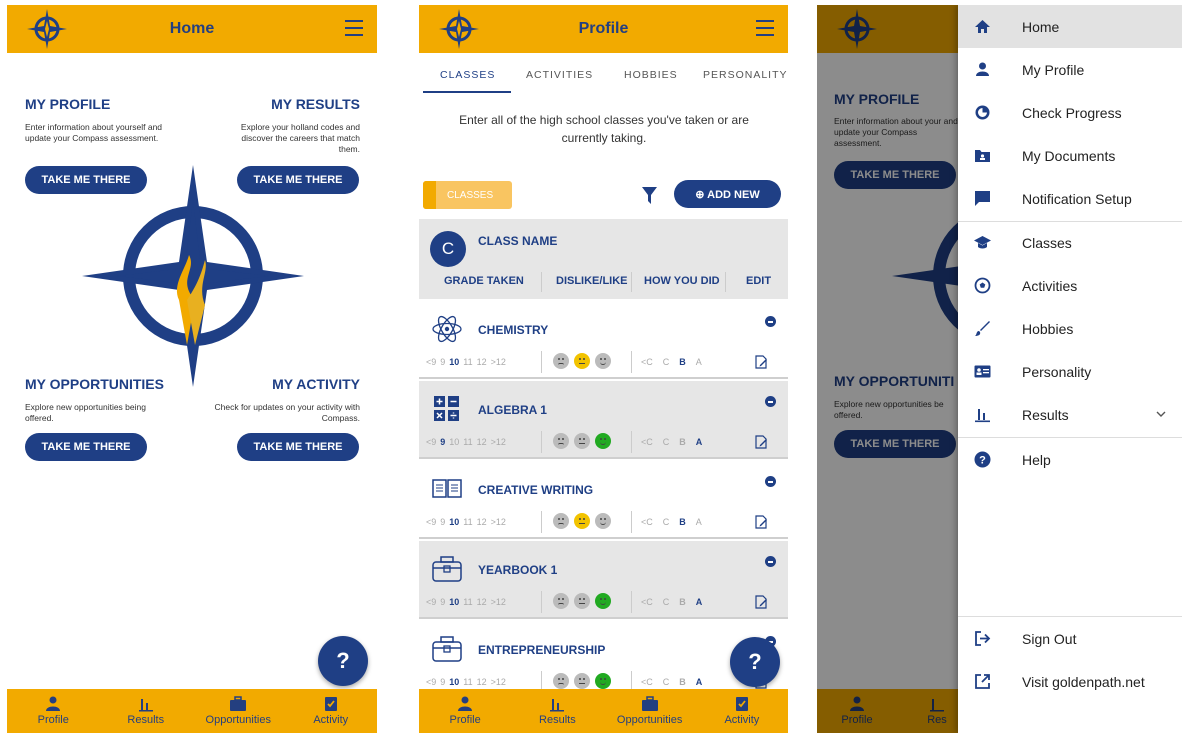 This screenshot has width=1182, height=733. I want to click on class-card: ALGEBRA 1 <9 9 10 11 12 >12 <C C B A, so click(603, 420).